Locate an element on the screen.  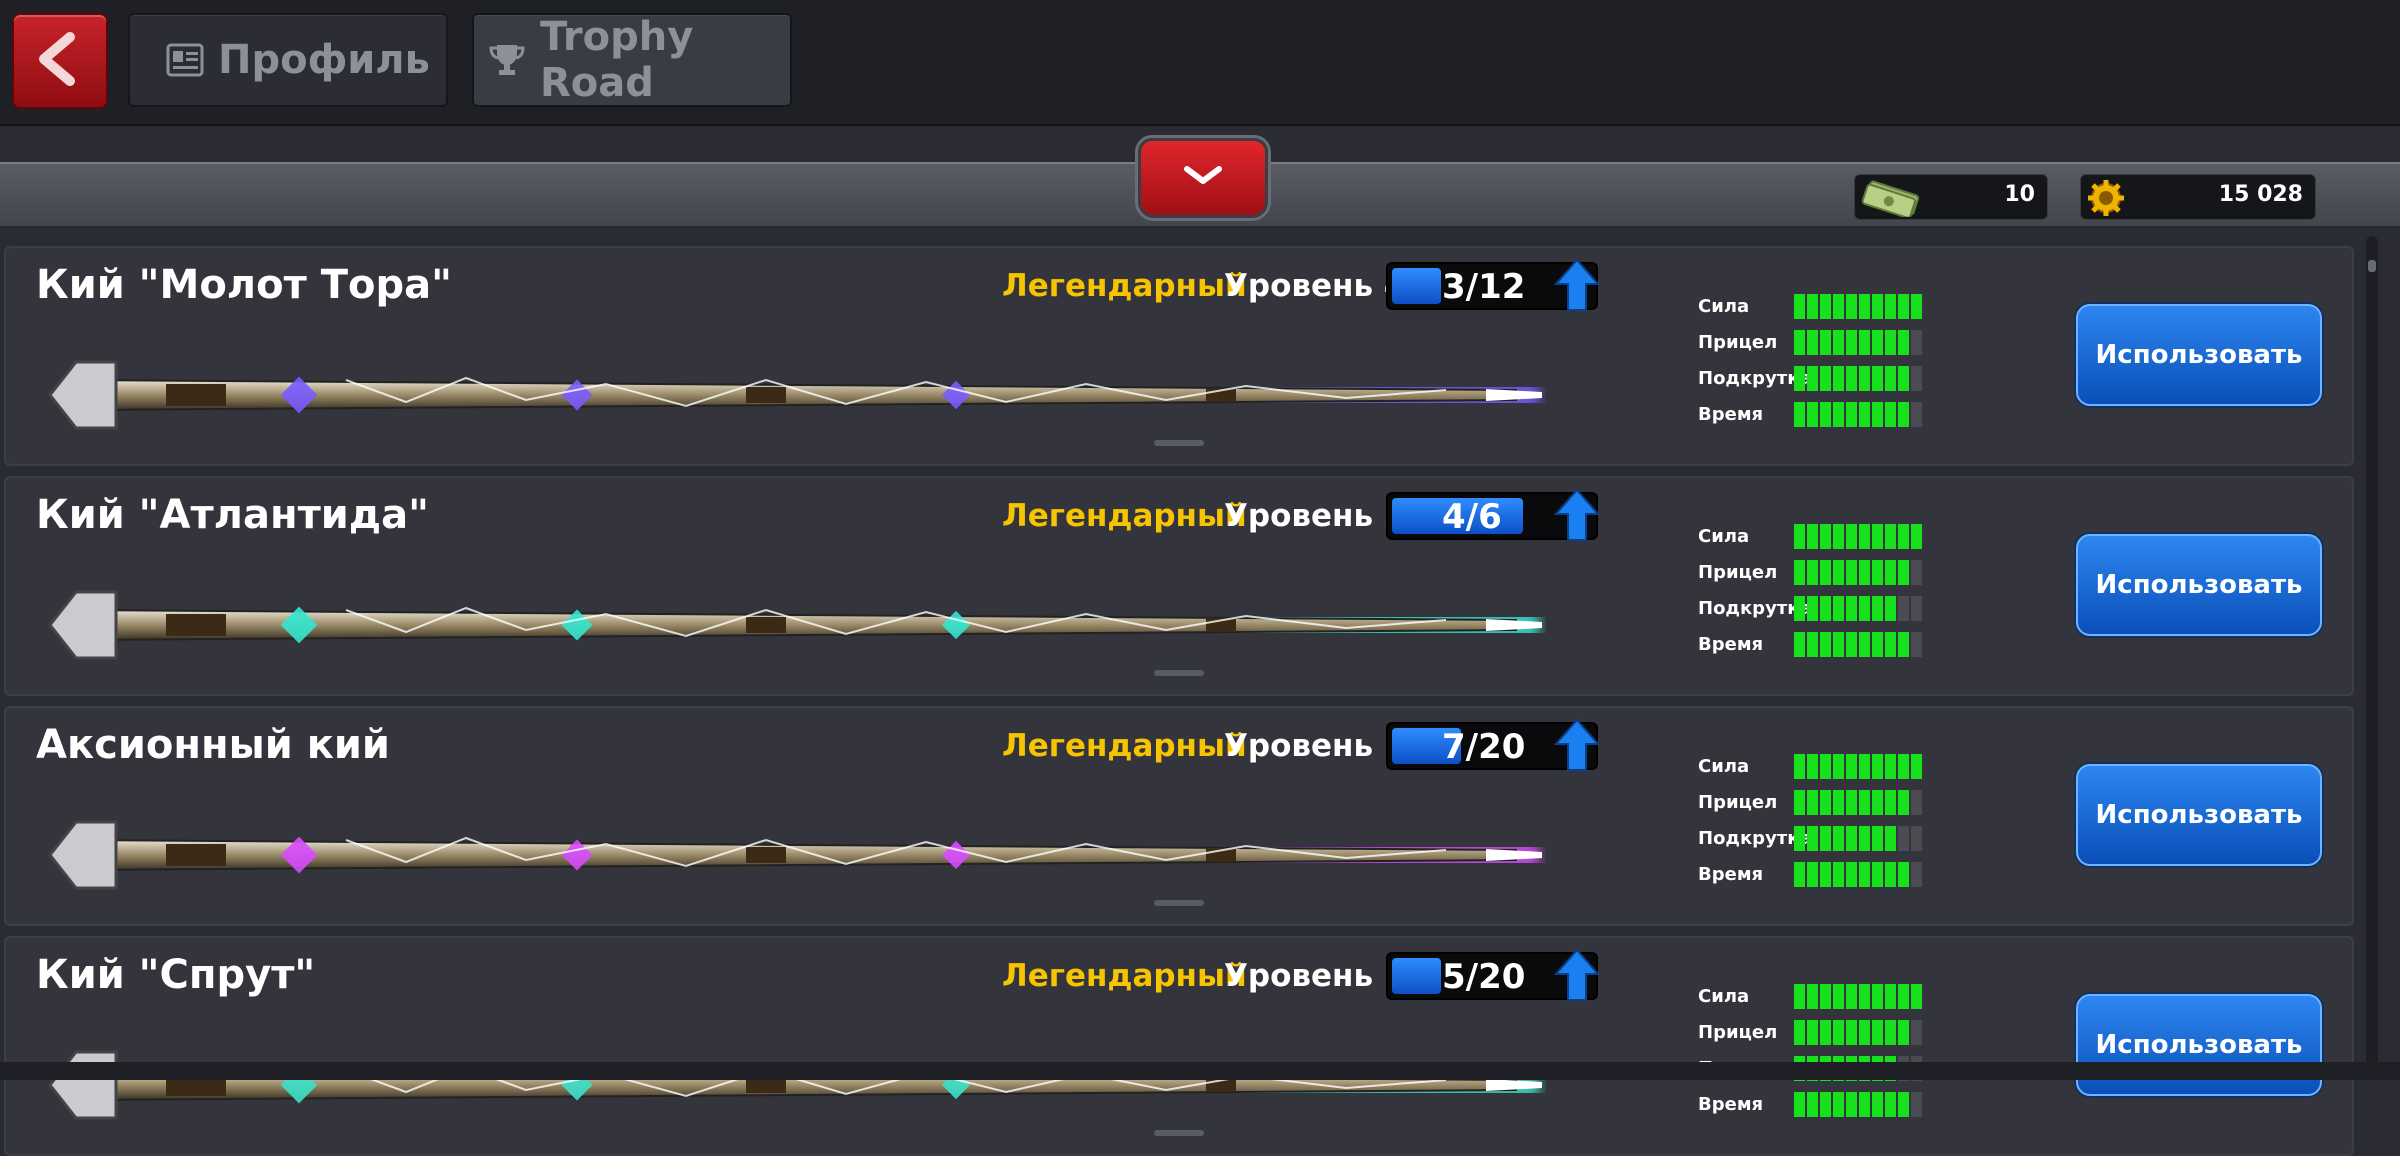
tab-profile: Профиль is located at coordinates (288, 60).